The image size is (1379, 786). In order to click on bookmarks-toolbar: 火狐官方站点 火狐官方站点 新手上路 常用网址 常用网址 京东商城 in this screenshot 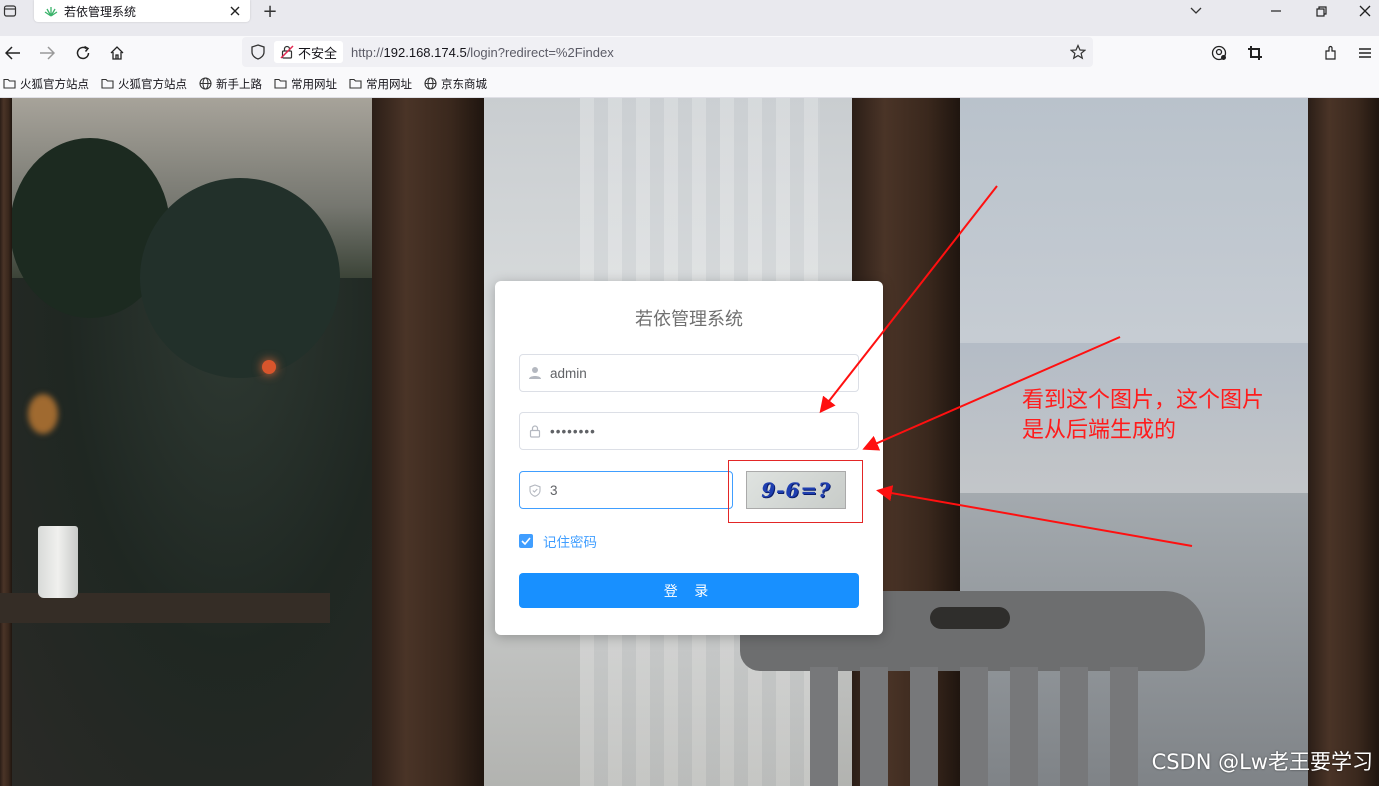, I will do `click(689, 84)`.